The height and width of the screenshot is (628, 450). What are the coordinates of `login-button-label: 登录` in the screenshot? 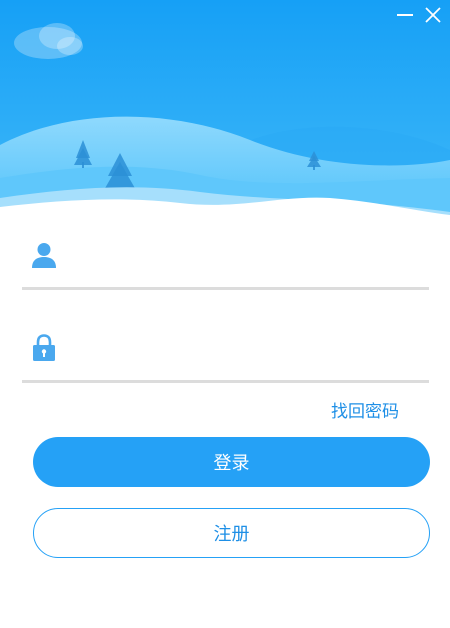 It's located at (231, 463).